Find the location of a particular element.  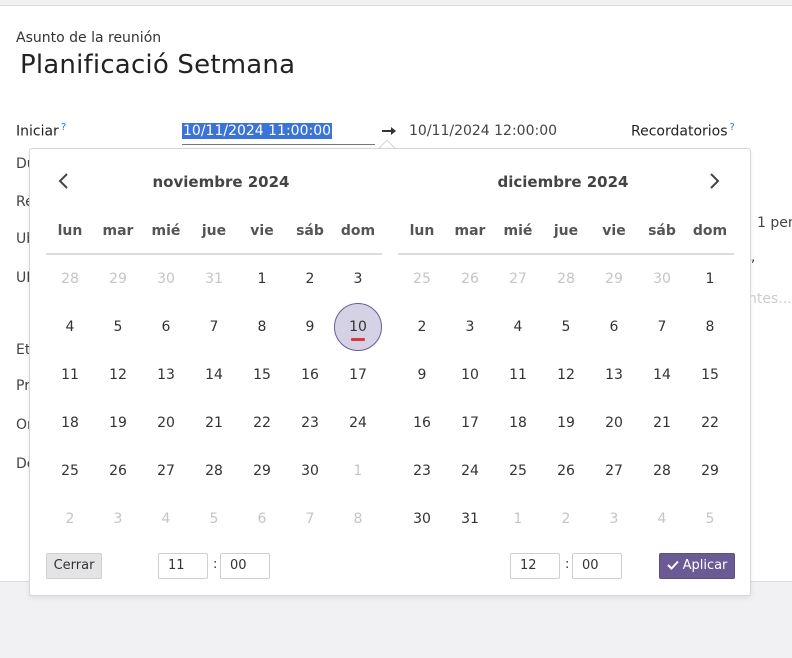

day-cell-other-month: 27 is located at coordinates (518, 279).